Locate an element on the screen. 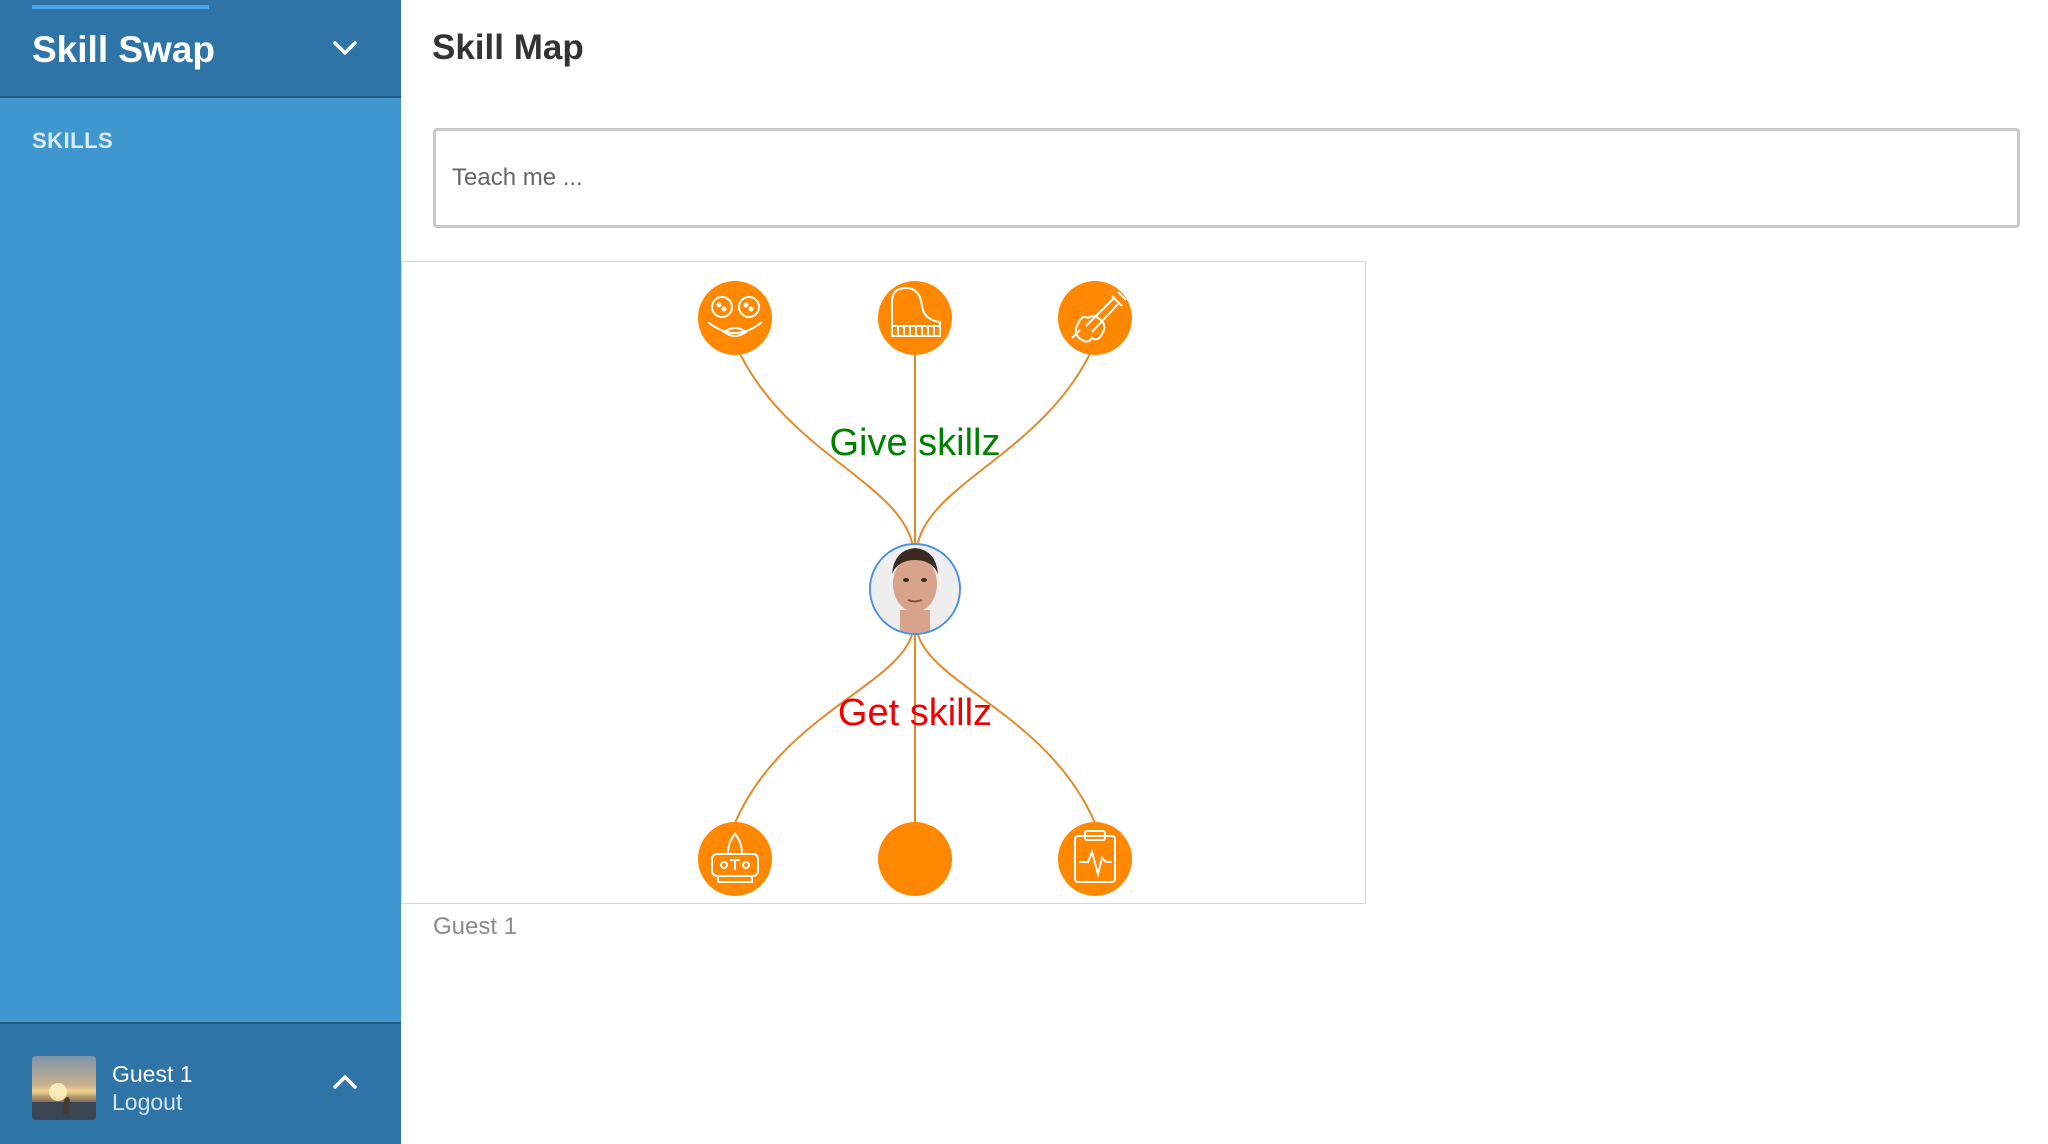  teach-me-input is located at coordinates (1226, 178).